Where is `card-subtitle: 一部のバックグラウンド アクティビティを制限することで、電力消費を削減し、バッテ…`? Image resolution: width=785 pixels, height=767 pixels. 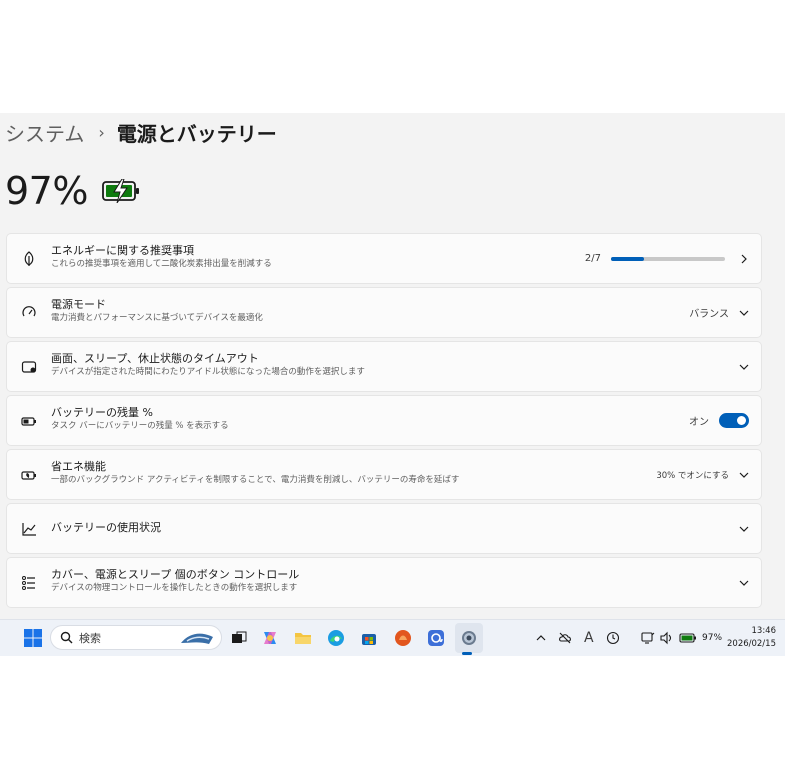
card-subtitle: 一部のバックグラウンド アクティビティを制限することで、電力消費を削減し、バッテ… is located at coordinates (255, 480).